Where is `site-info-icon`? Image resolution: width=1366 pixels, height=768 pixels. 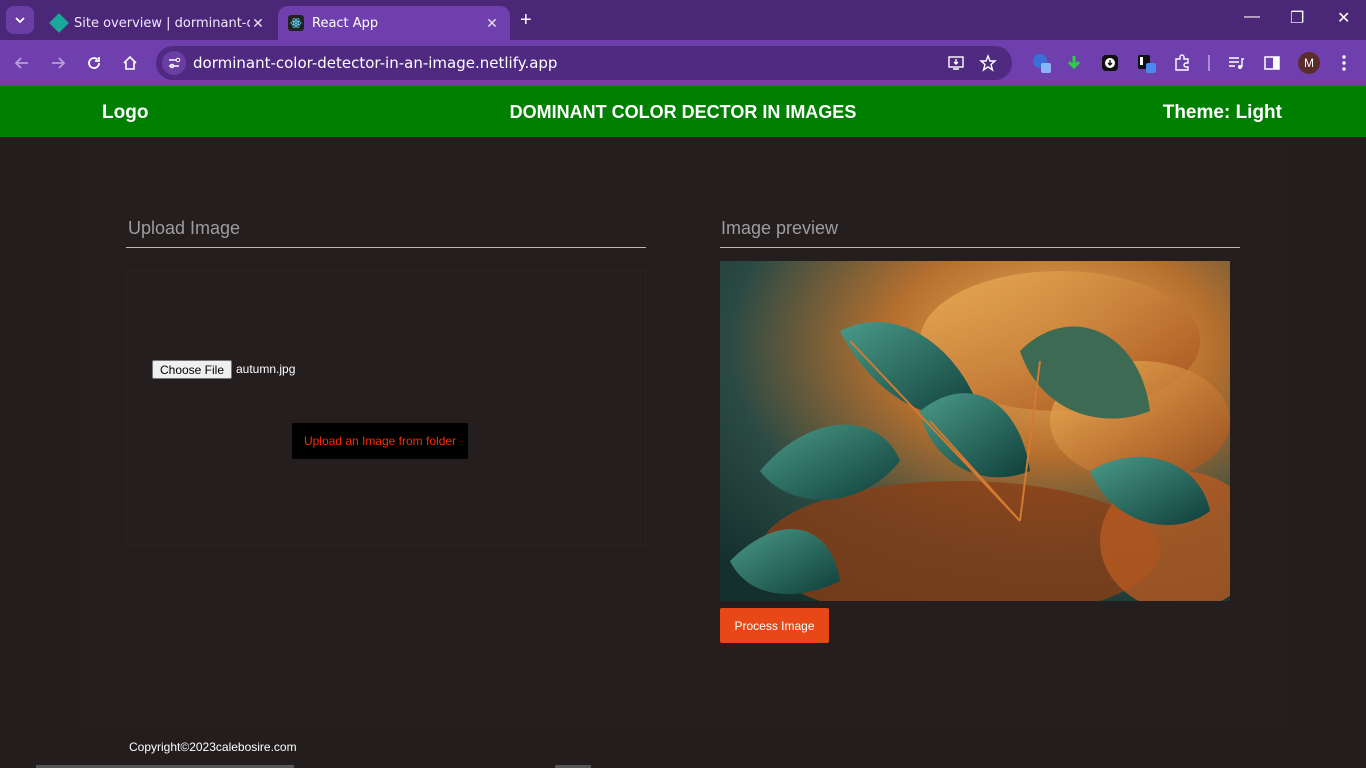 site-info-icon is located at coordinates (174, 63).